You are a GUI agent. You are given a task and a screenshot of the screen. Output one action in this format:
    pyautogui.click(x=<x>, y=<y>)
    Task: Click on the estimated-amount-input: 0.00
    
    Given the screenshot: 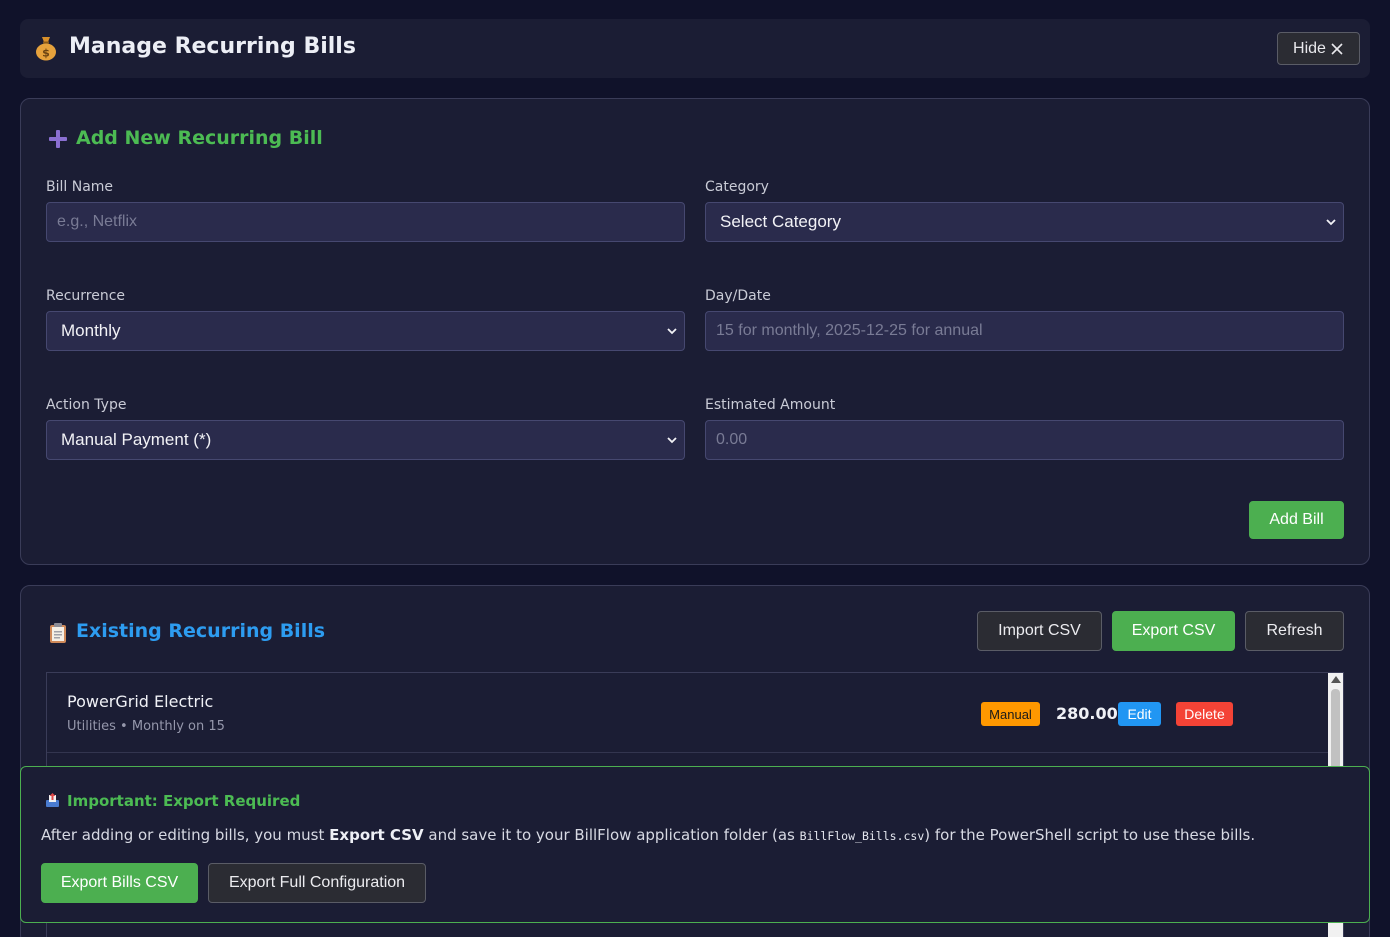 What is the action you would take?
    pyautogui.click(x=1024, y=440)
    